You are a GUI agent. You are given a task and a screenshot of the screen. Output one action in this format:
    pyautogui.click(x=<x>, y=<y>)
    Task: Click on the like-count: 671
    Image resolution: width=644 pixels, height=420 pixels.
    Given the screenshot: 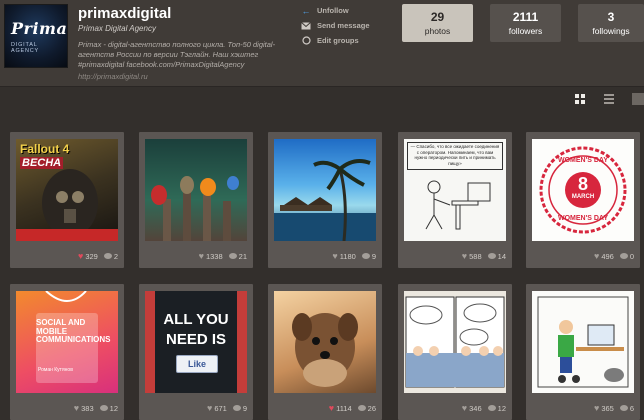 What is the action you would take?
    pyautogui.click(x=220, y=408)
    